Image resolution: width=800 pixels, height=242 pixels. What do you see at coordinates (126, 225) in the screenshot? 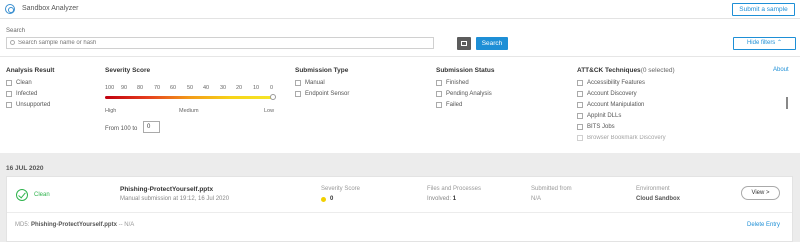
I see `md5-value: -- N/A` at bounding box center [126, 225].